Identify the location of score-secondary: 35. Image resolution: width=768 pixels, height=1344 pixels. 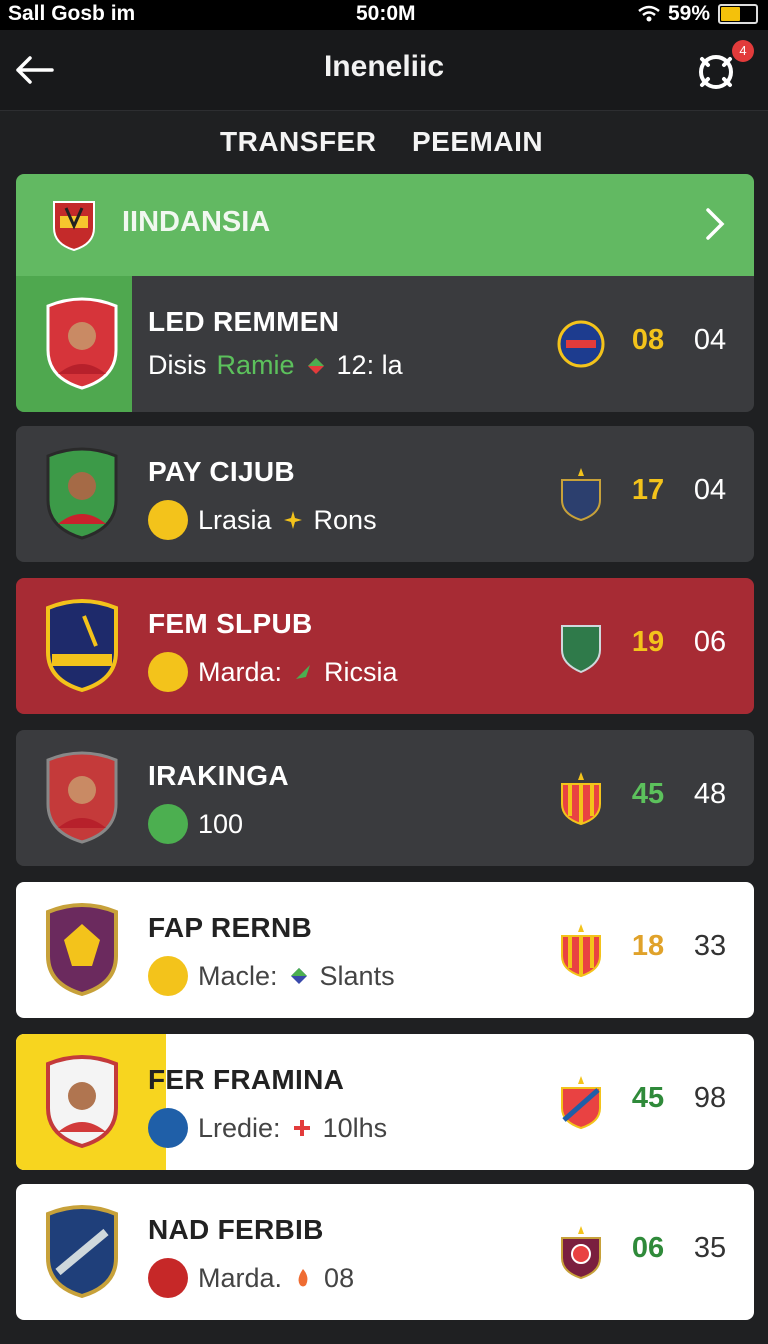
(710, 1248).